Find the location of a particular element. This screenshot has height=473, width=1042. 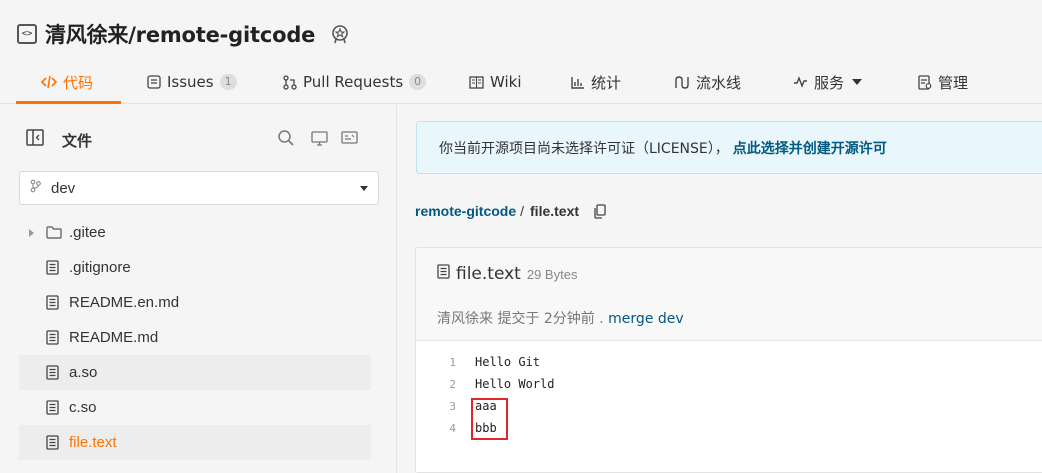

tab-services: 服务 is located at coordinates (828, 82).